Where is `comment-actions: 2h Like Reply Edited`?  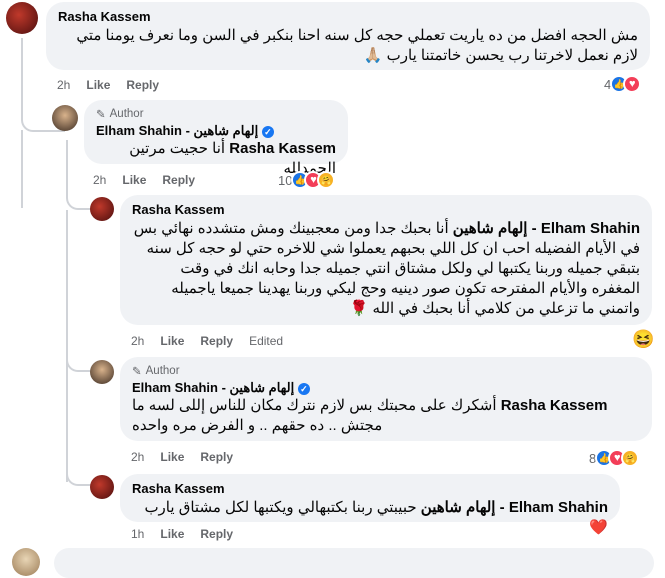
comment-actions: 2h Like Reply Edited is located at coordinates (207, 341).